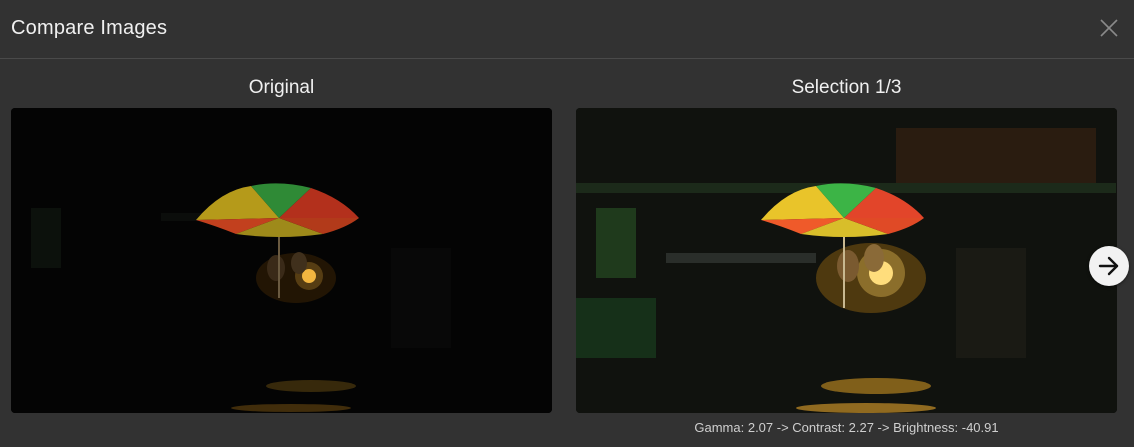 This screenshot has height=447, width=1134. What do you see at coordinates (1109, 28) in the screenshot?
I see `close-icon` at bounding box center [1109, 28].